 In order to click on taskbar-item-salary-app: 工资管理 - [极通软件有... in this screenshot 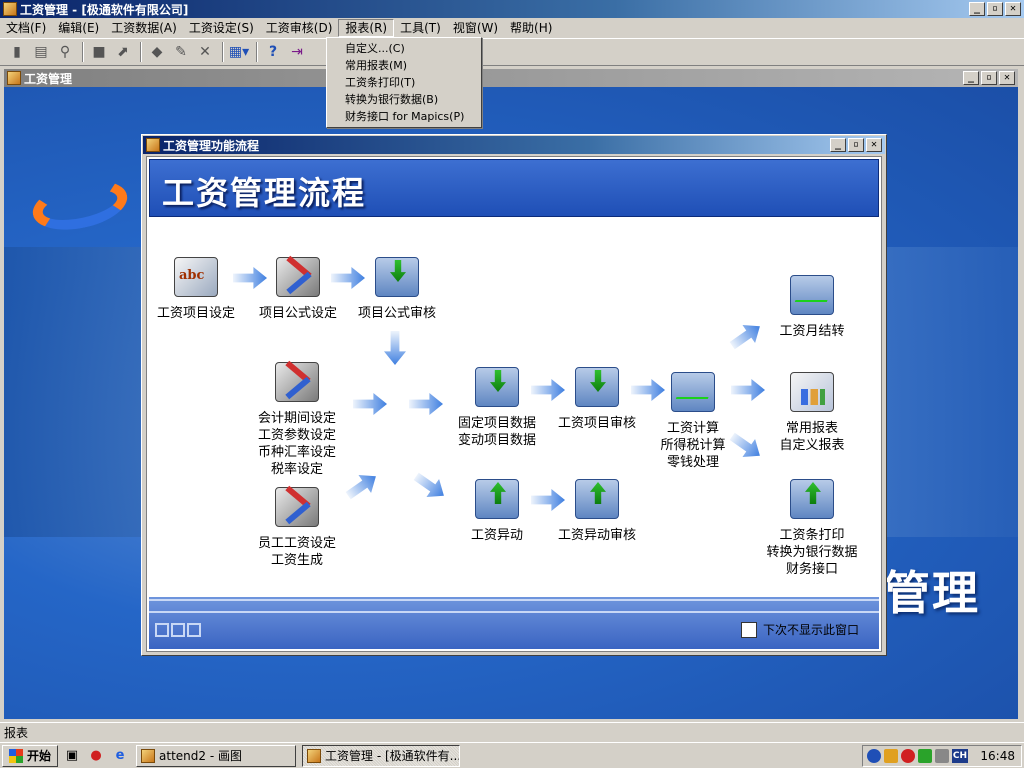, I will do `click(381, 755)`.